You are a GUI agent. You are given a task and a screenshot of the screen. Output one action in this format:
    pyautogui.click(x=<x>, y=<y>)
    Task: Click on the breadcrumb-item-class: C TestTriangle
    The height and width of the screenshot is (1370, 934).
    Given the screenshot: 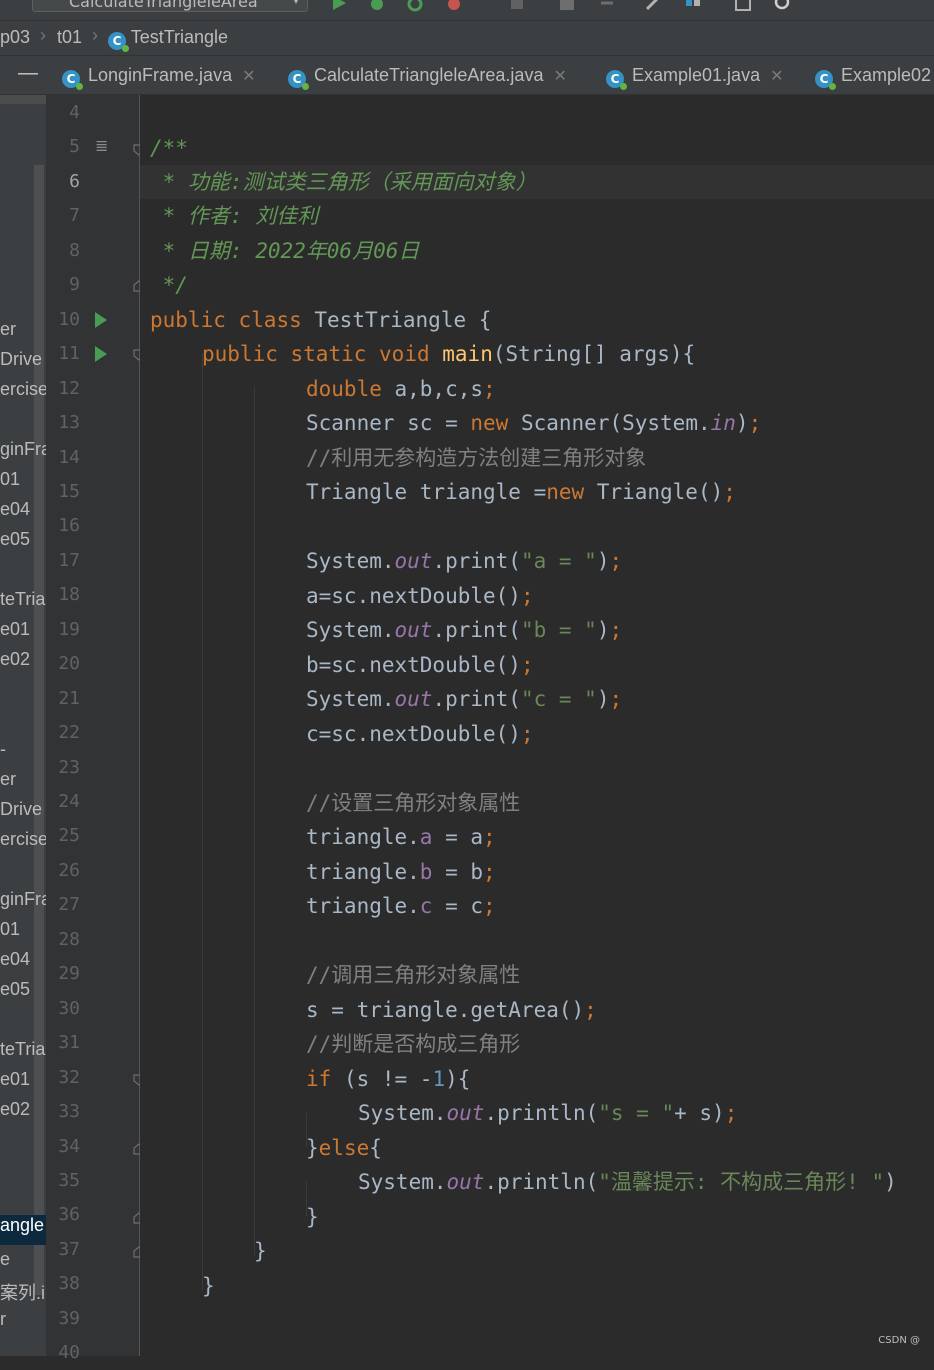 What is the action you would take?
    pyautogui.click(x=168, y=39)
    